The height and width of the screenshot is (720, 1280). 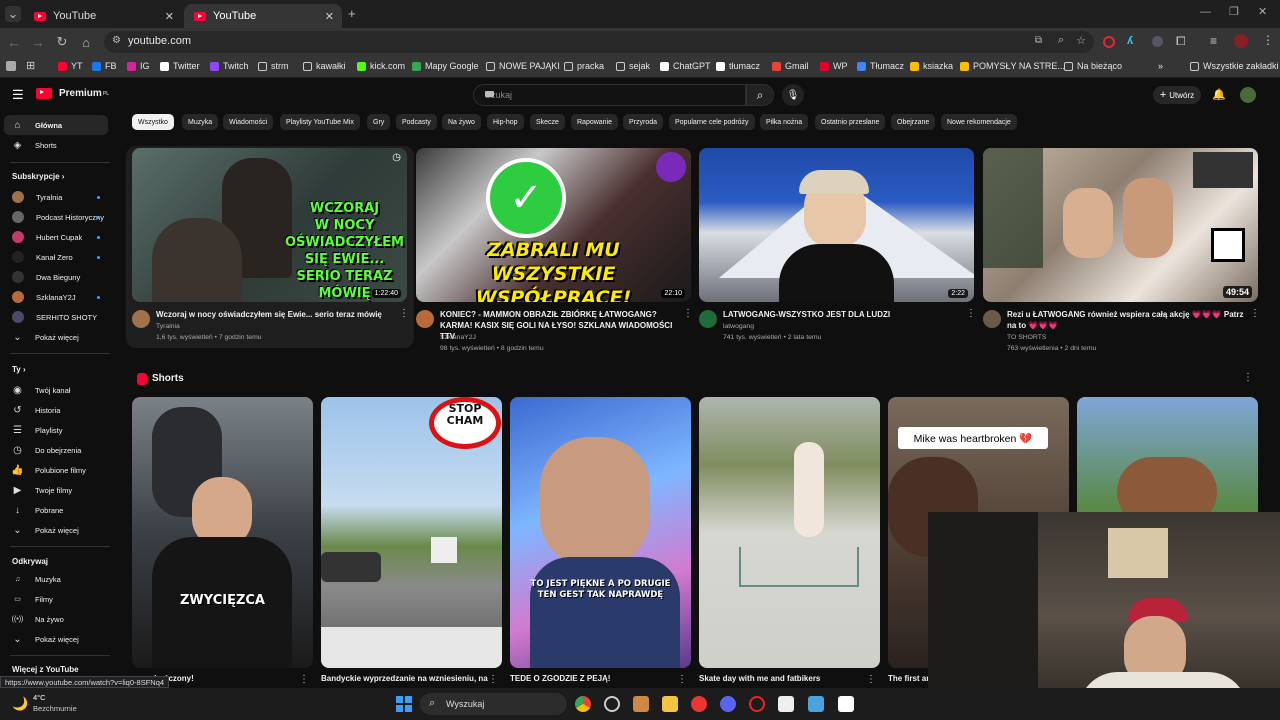 What do you see at coordinates (1262, 11) in the screenshot?
I see `close-window-icon: ✕` at bounding box center [1262, 11].